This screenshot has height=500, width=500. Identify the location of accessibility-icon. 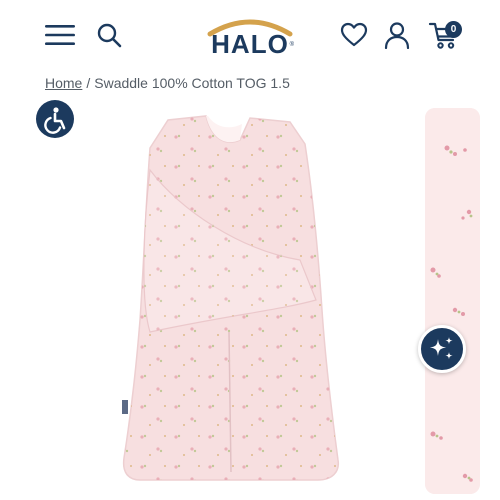
(55, 120).